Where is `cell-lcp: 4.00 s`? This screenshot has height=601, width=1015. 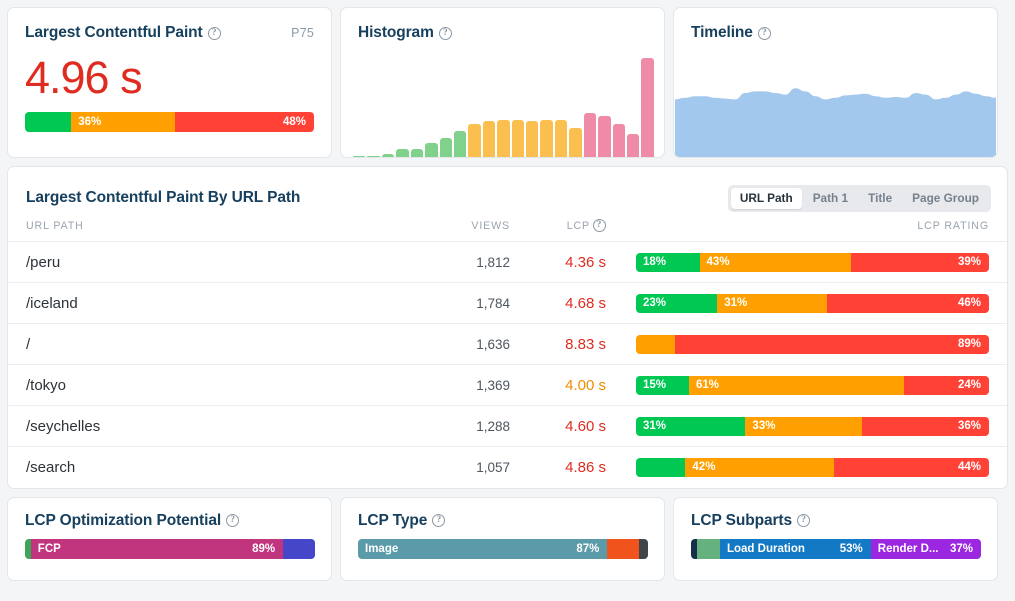
cell-lcp: 4.00 s is located at coordinates (573, 385).